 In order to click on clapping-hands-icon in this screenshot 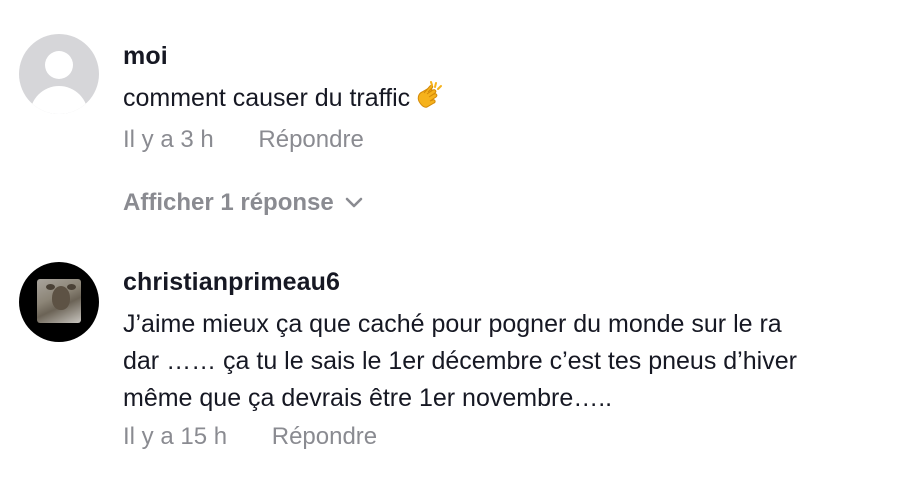, I will do `click(429, 100)`.